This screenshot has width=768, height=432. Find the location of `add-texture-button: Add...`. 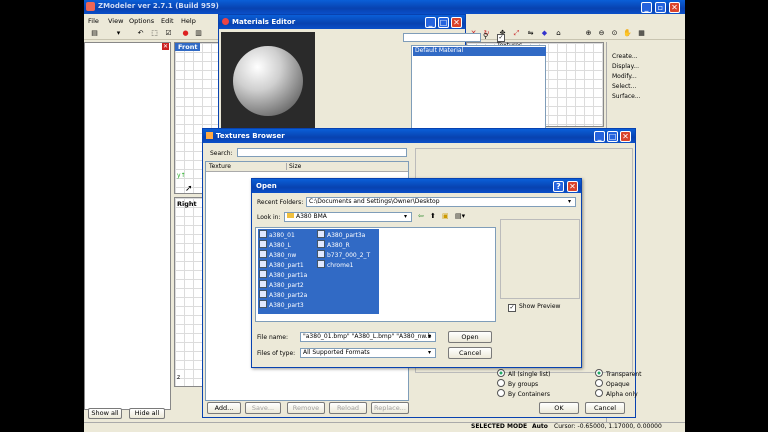

add-texture-button: Add... is located at coordinates (224, 408).